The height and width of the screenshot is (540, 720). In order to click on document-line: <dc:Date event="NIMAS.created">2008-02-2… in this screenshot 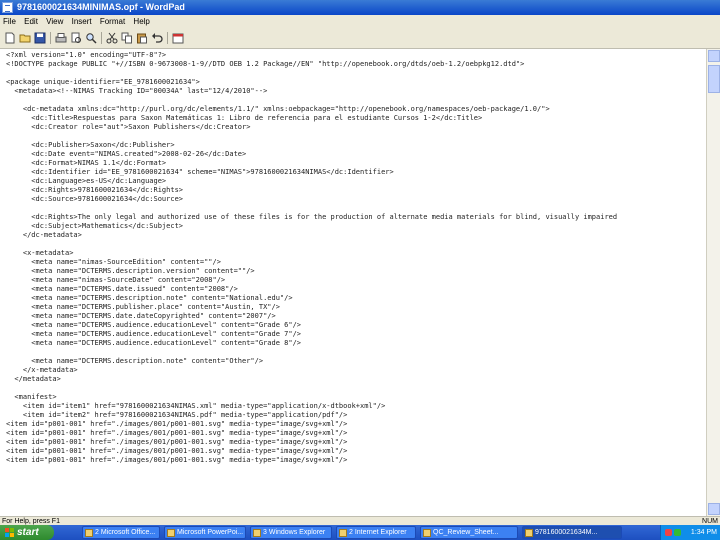, I will do `click(126, 154)`.